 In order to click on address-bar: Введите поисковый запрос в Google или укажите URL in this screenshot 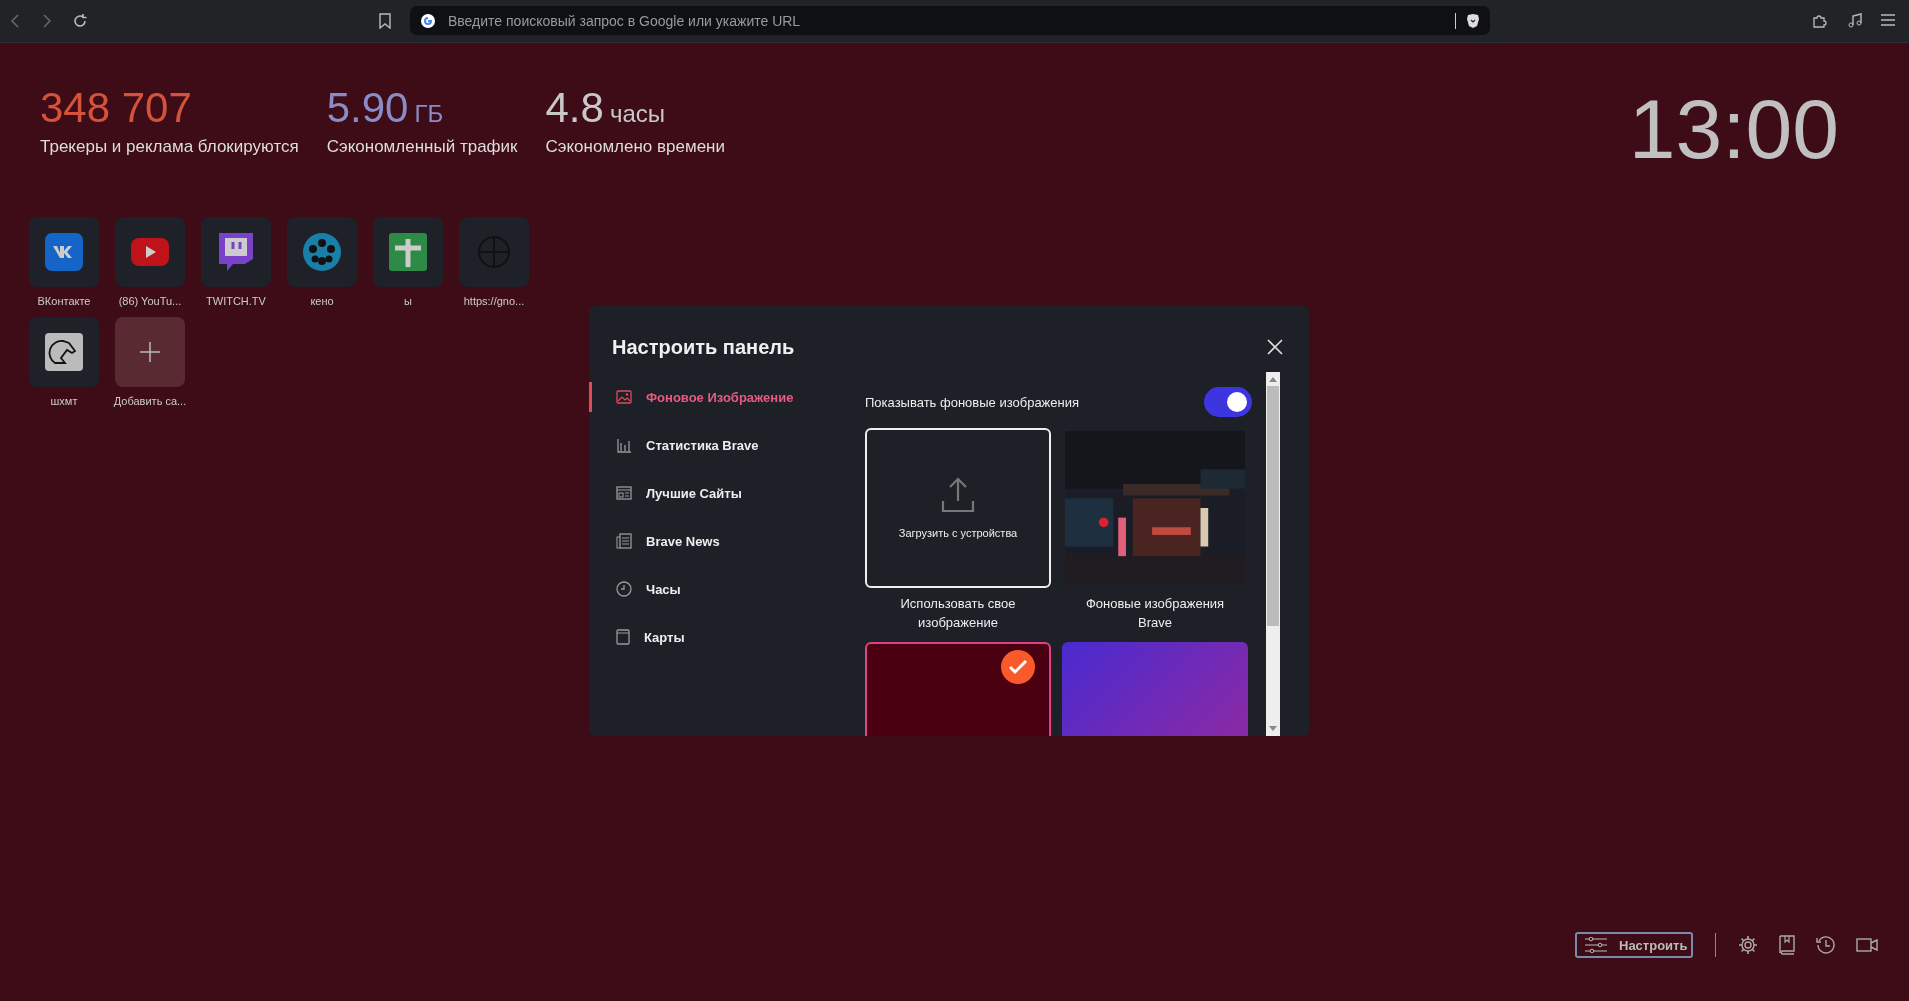, I will do `click(950, 20)`.